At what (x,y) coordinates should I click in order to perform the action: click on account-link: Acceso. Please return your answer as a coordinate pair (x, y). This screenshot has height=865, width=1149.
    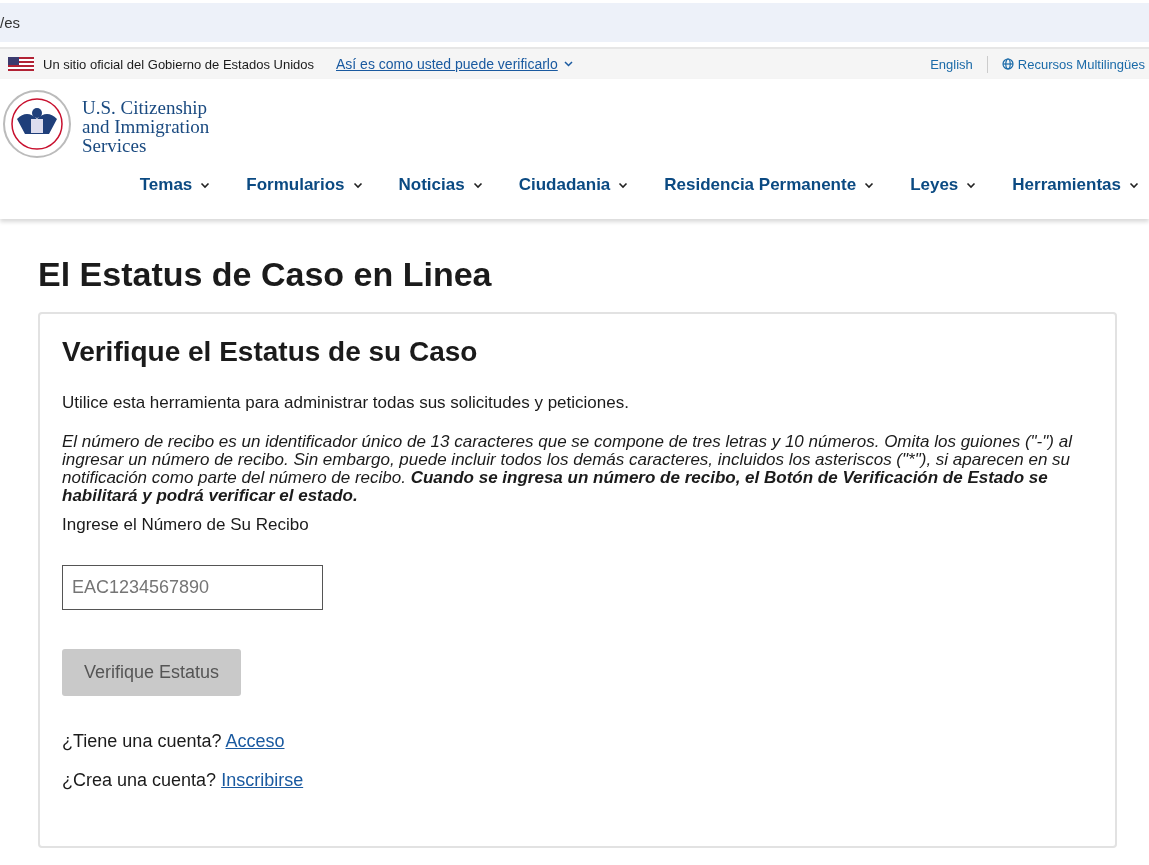
    Looking at the image, I should click on (255, 741).